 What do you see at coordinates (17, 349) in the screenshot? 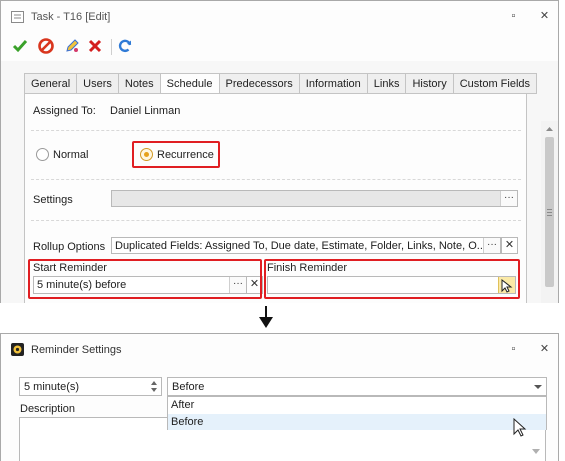
I see `reminder-bell-icon` at bounding box center [17, 349].